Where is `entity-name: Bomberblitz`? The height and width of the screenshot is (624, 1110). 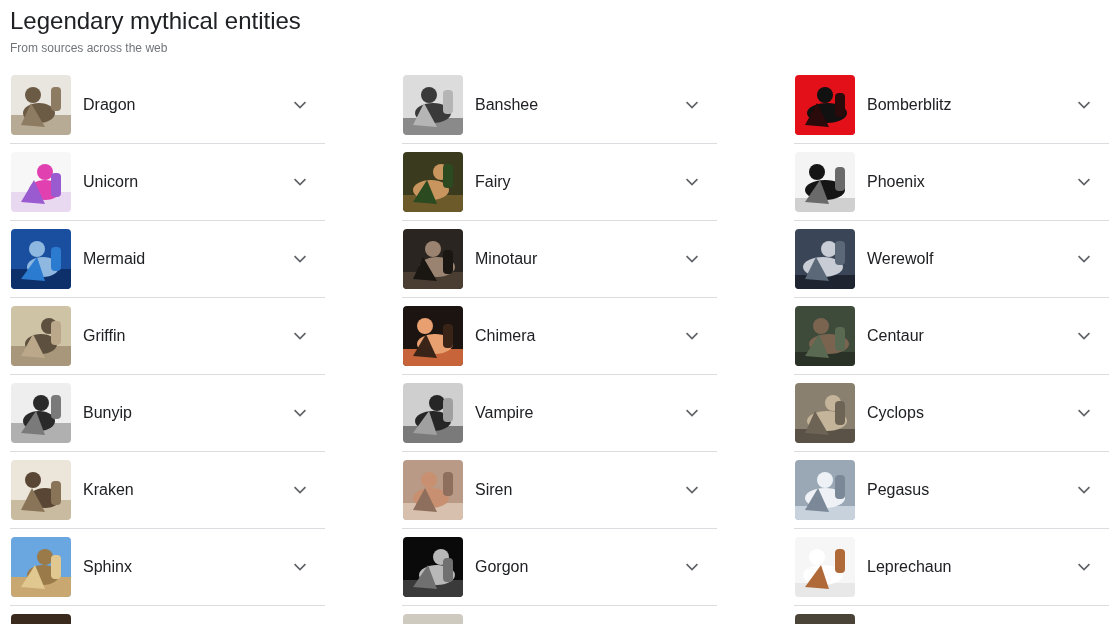
entity-name: Bomberblitz is located at coordinates (970, 105).